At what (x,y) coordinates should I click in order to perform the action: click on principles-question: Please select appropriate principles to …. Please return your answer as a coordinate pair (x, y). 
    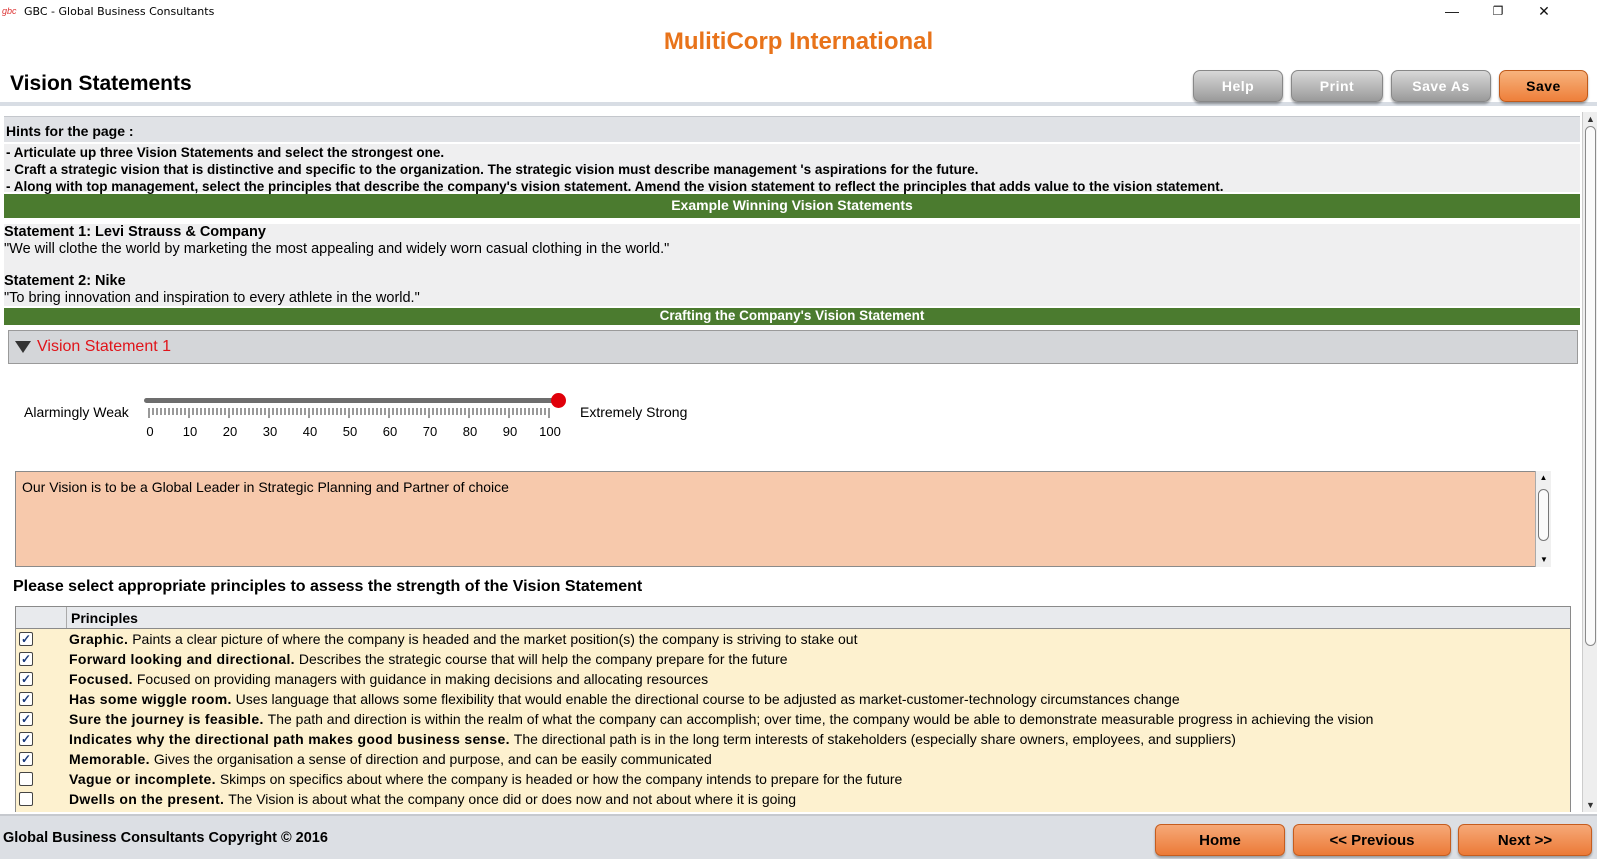
    Looking at the image, I should click on (328, 586).